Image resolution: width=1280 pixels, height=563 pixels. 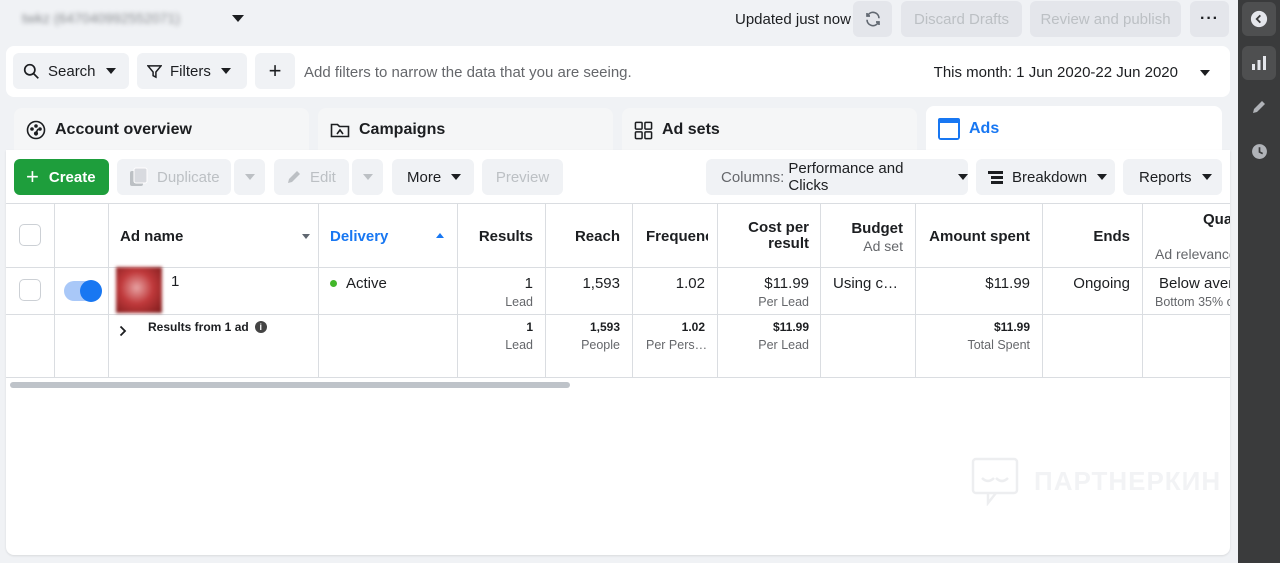 What do you see at coordinates (1007, 283) in the screenshot?
I see `amount-spent-value: $11.99` at bounding box center [1007, 283].